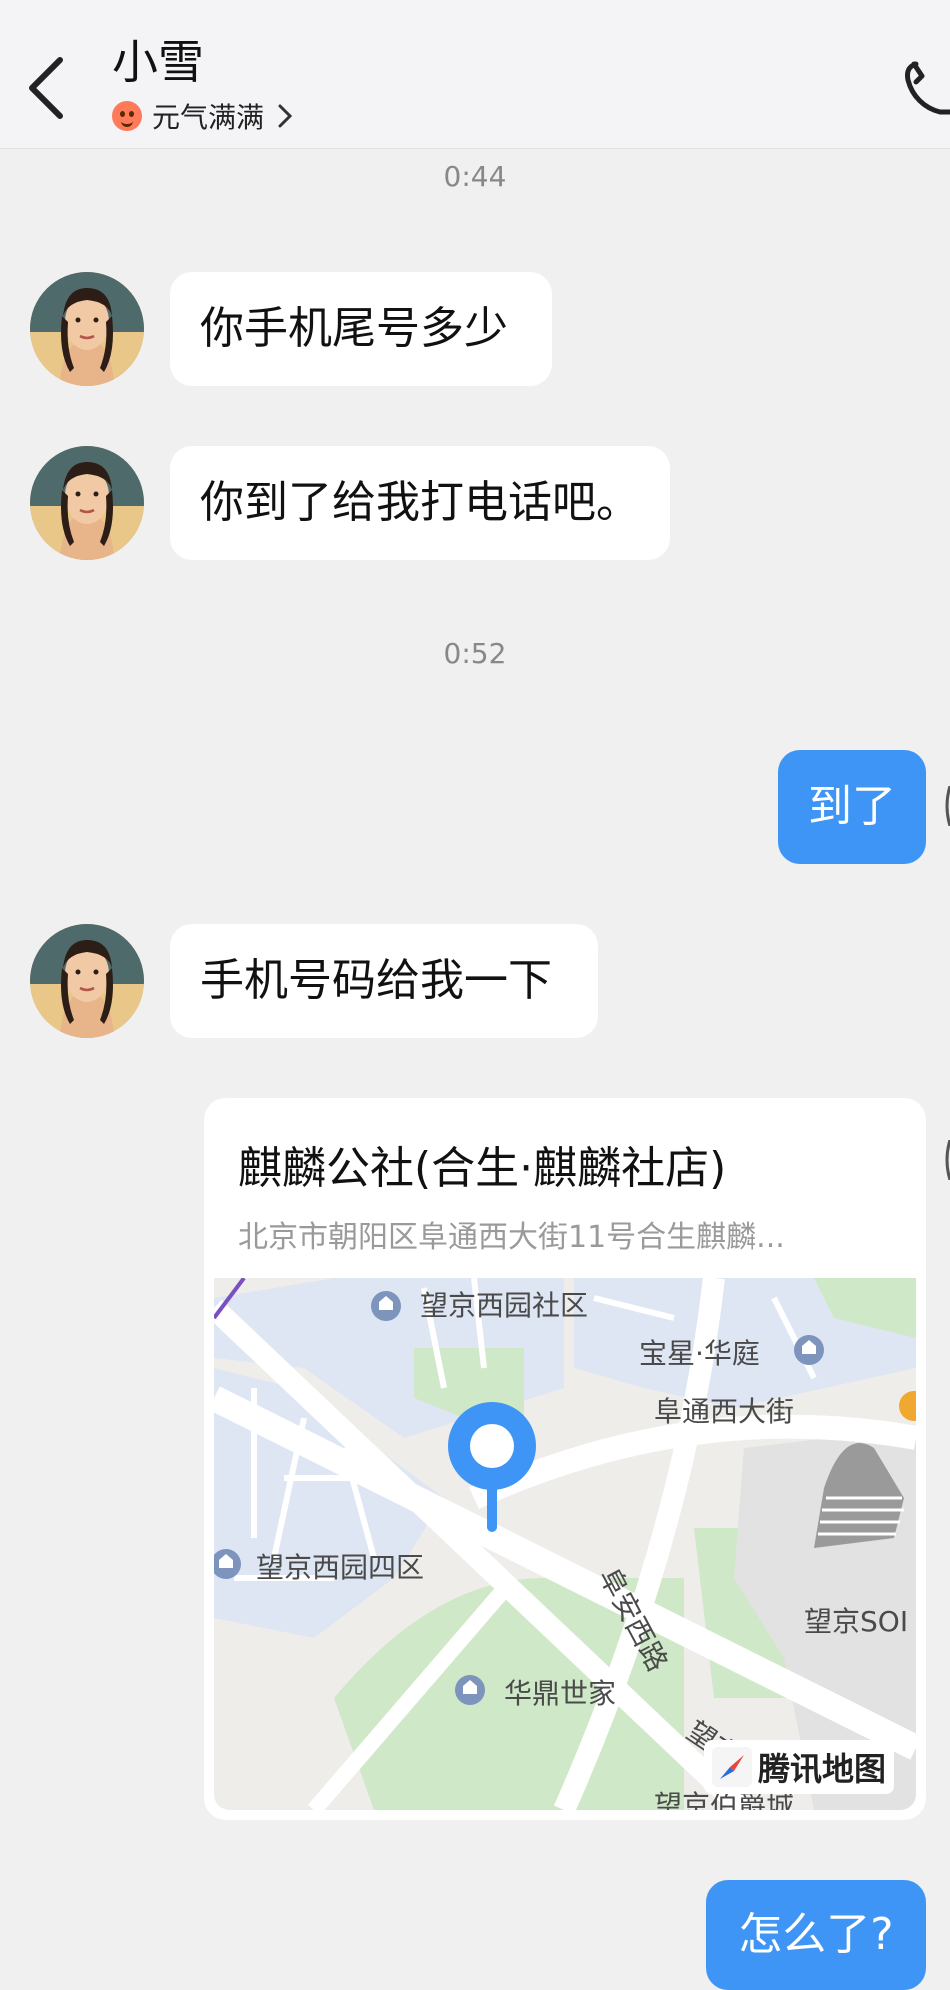 This screenshot has height=1990, width=950. I want to click on map-label: 望京SOI, so click(856, 1621).